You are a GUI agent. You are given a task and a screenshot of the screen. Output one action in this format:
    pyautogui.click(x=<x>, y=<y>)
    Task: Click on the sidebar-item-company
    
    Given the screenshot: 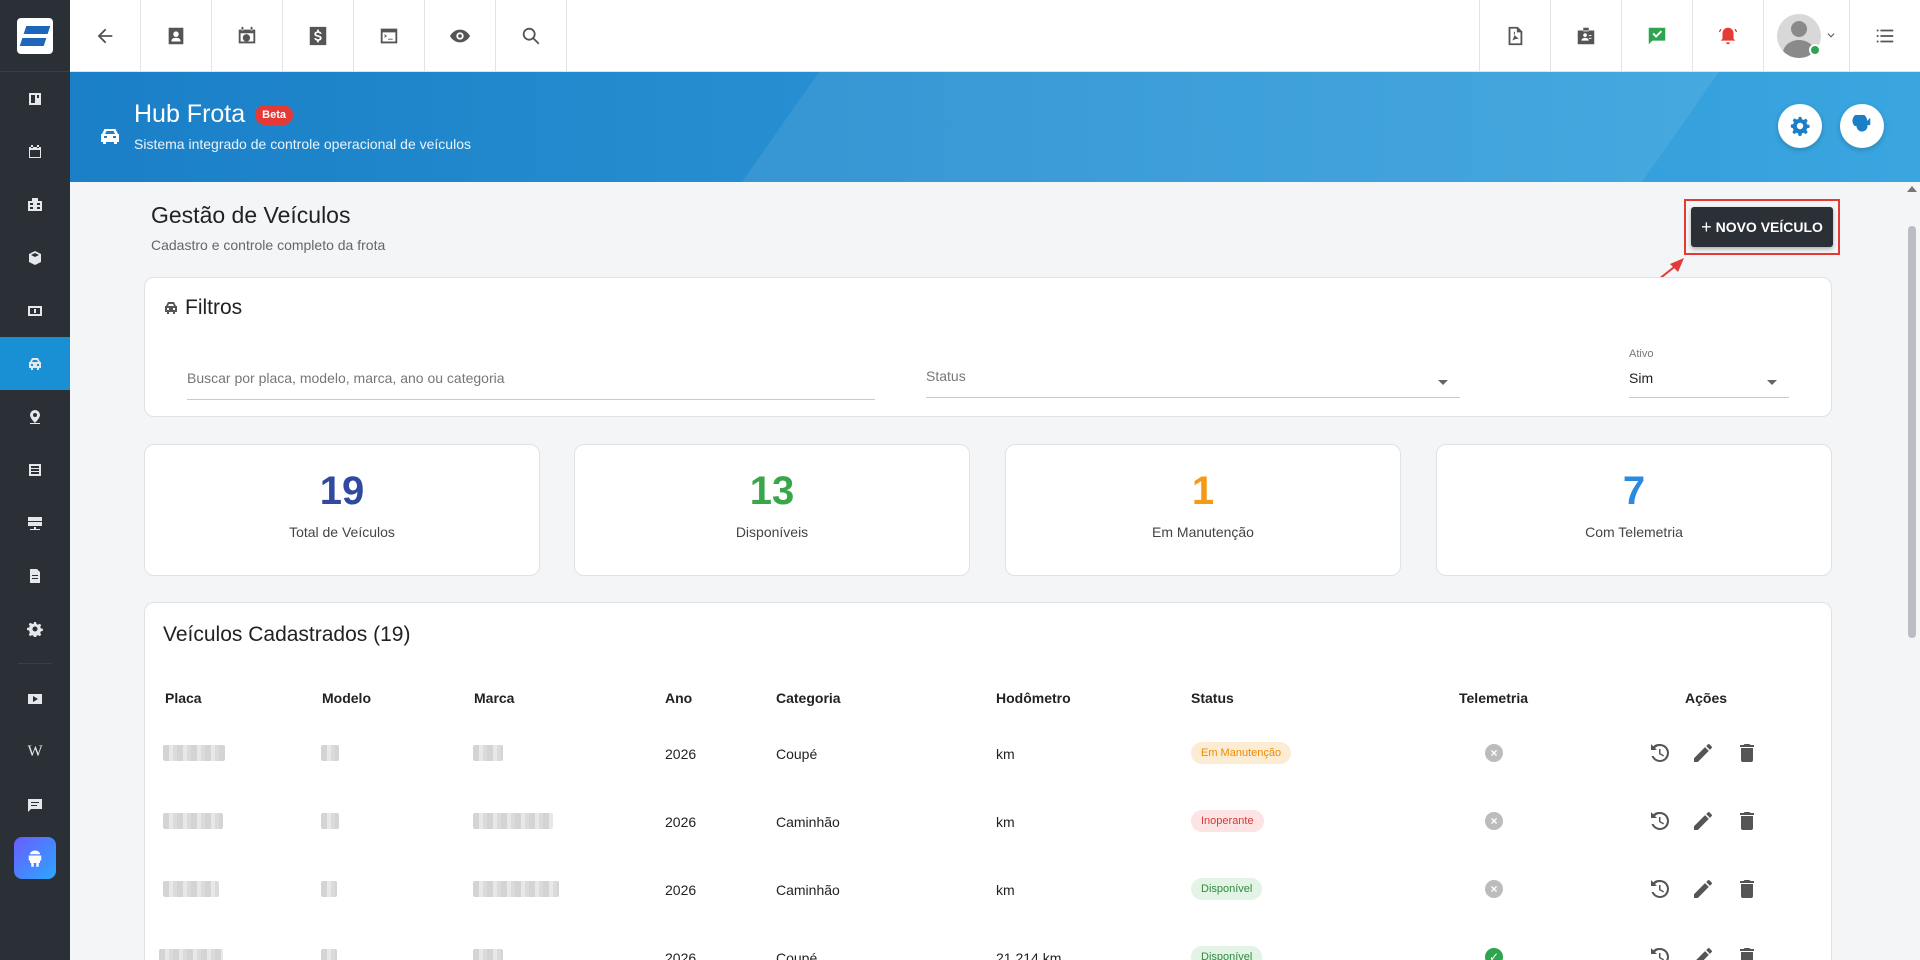 What is the action you would take?
    pyautogui.click(x=35, y=204)
    